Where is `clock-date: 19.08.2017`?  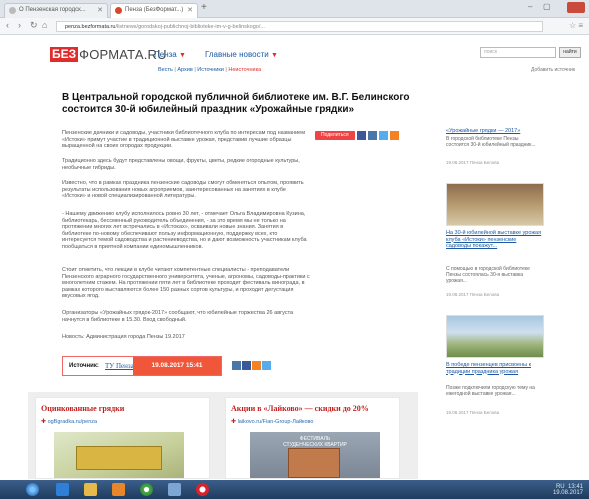 clock-date: 19.08.2017 is located at coordinates (567, 493).